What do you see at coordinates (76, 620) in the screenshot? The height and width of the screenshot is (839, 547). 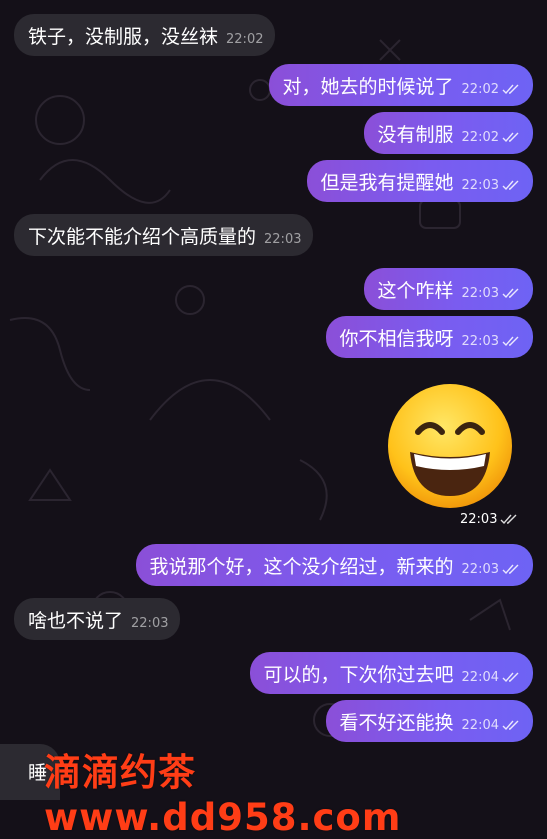 I see `message-text: 啥也不说了` at bounding box center [76, 620].